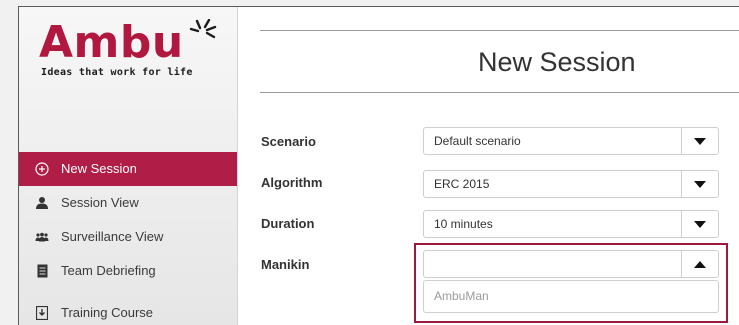 This screenshot has width=739, height=325. Describe the element at coordinates (571, 141) in the screenshot. I see `scenario-select: Default scenario` at that location.